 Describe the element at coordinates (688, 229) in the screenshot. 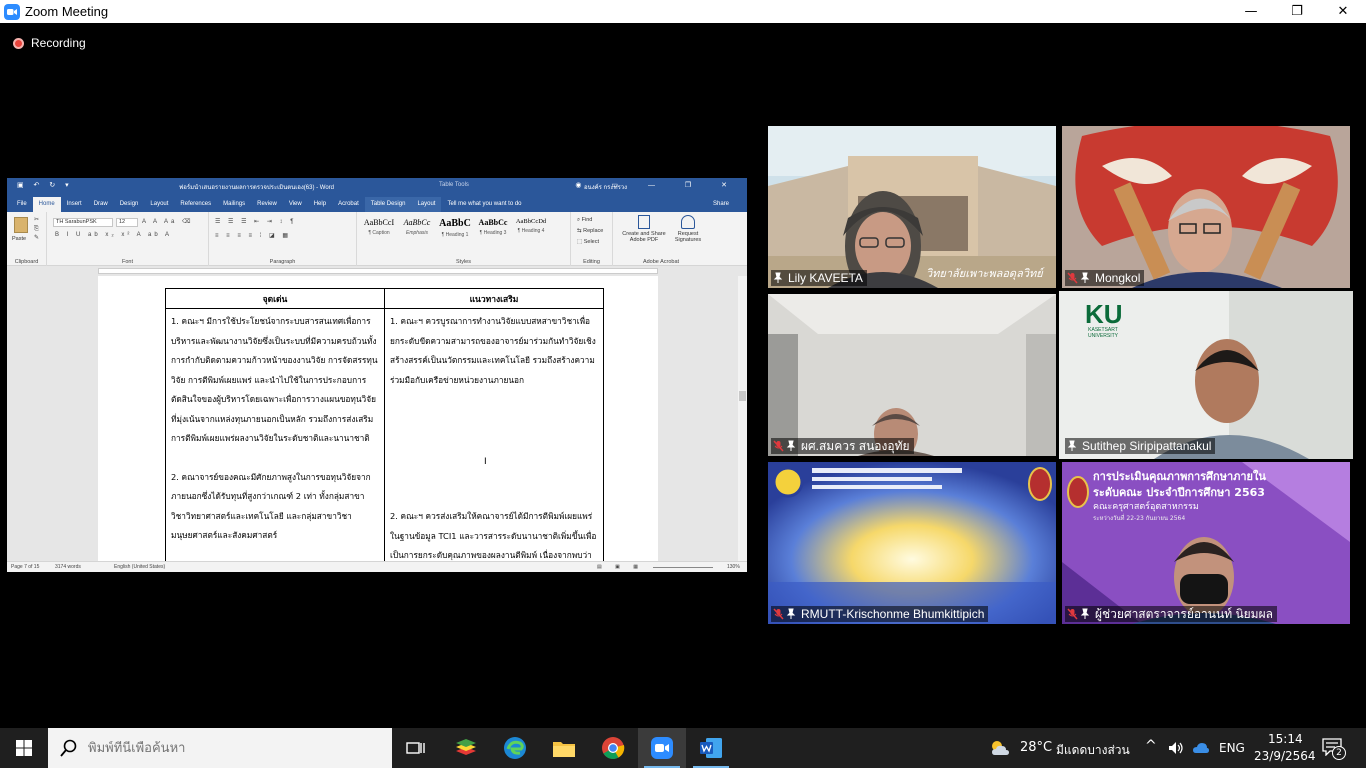

I see `request-signatures-button: Request Signatures` at that location.